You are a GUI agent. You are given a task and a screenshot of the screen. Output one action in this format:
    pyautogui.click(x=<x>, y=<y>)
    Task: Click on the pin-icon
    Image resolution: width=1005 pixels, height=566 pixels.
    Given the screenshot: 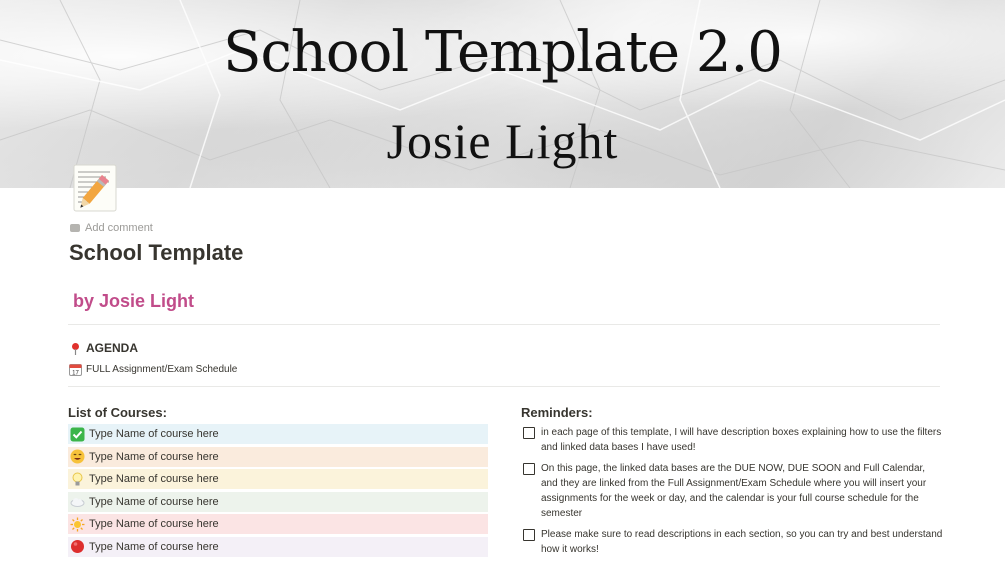 What is the action you would take?
    pyautogui.click(x=75, y=348)
    